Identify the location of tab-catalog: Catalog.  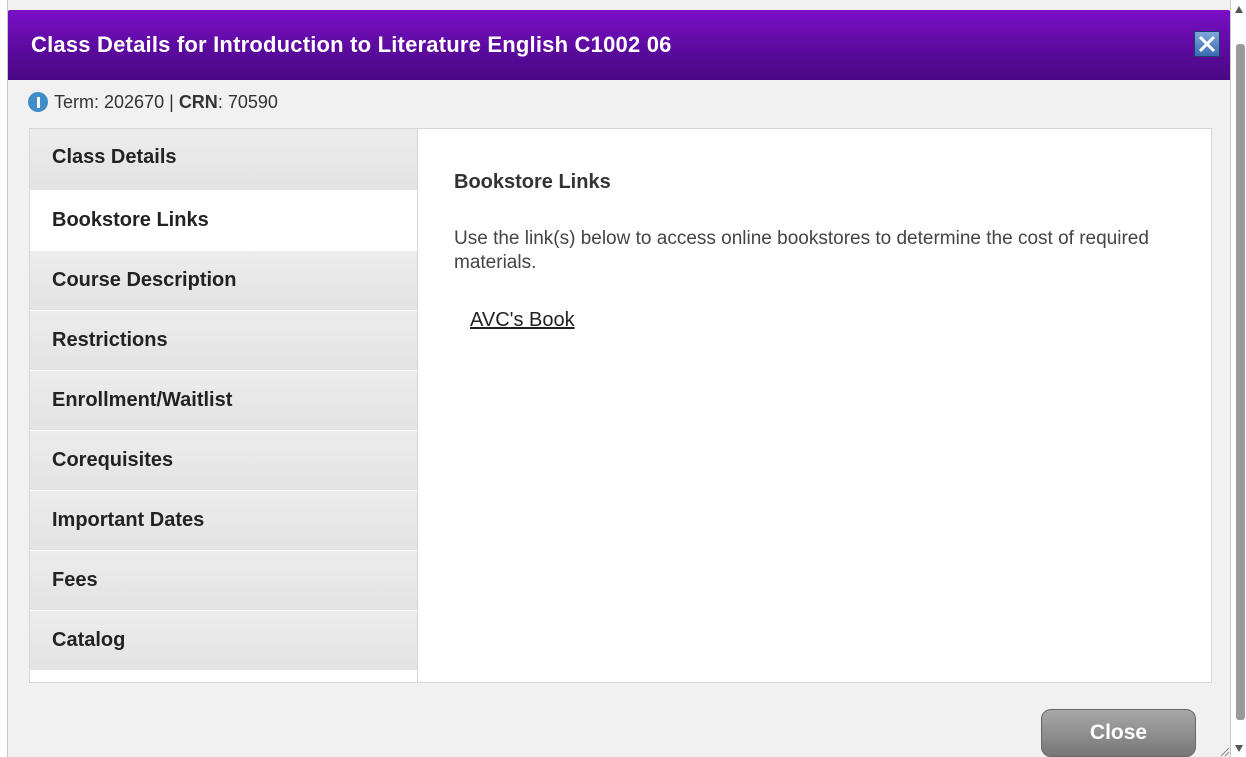
(223, 641).